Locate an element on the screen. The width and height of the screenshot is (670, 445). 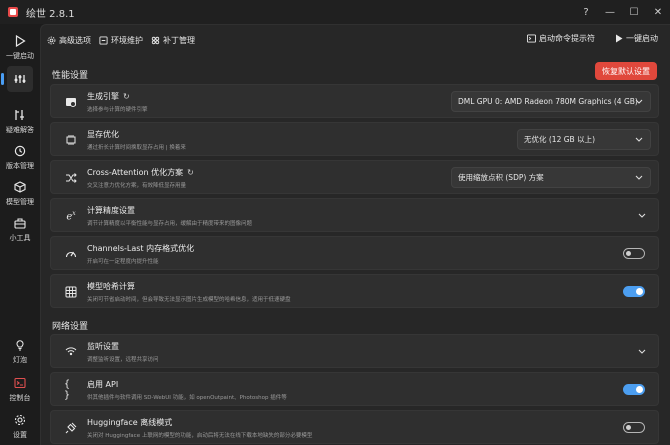
card-listen: 监听设置 调整监听设置，远程共享访问 is located at coordinates (354, 351).